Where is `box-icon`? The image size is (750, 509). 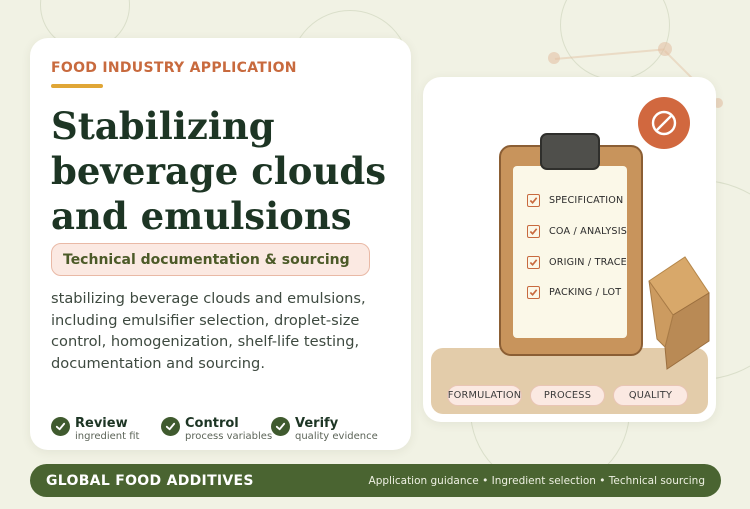
box-icon is located at coordinates (679, 313).